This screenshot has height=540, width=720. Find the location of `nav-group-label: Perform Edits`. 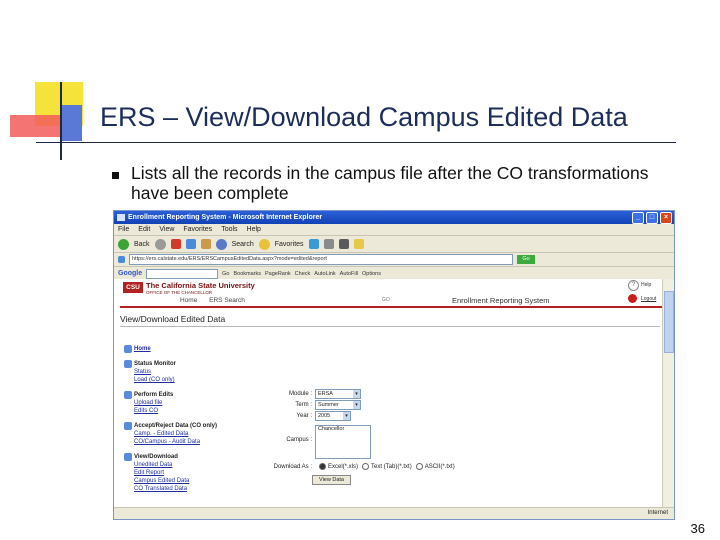

nav-group-label: Perform Edits is located at coordinates (154, 395).